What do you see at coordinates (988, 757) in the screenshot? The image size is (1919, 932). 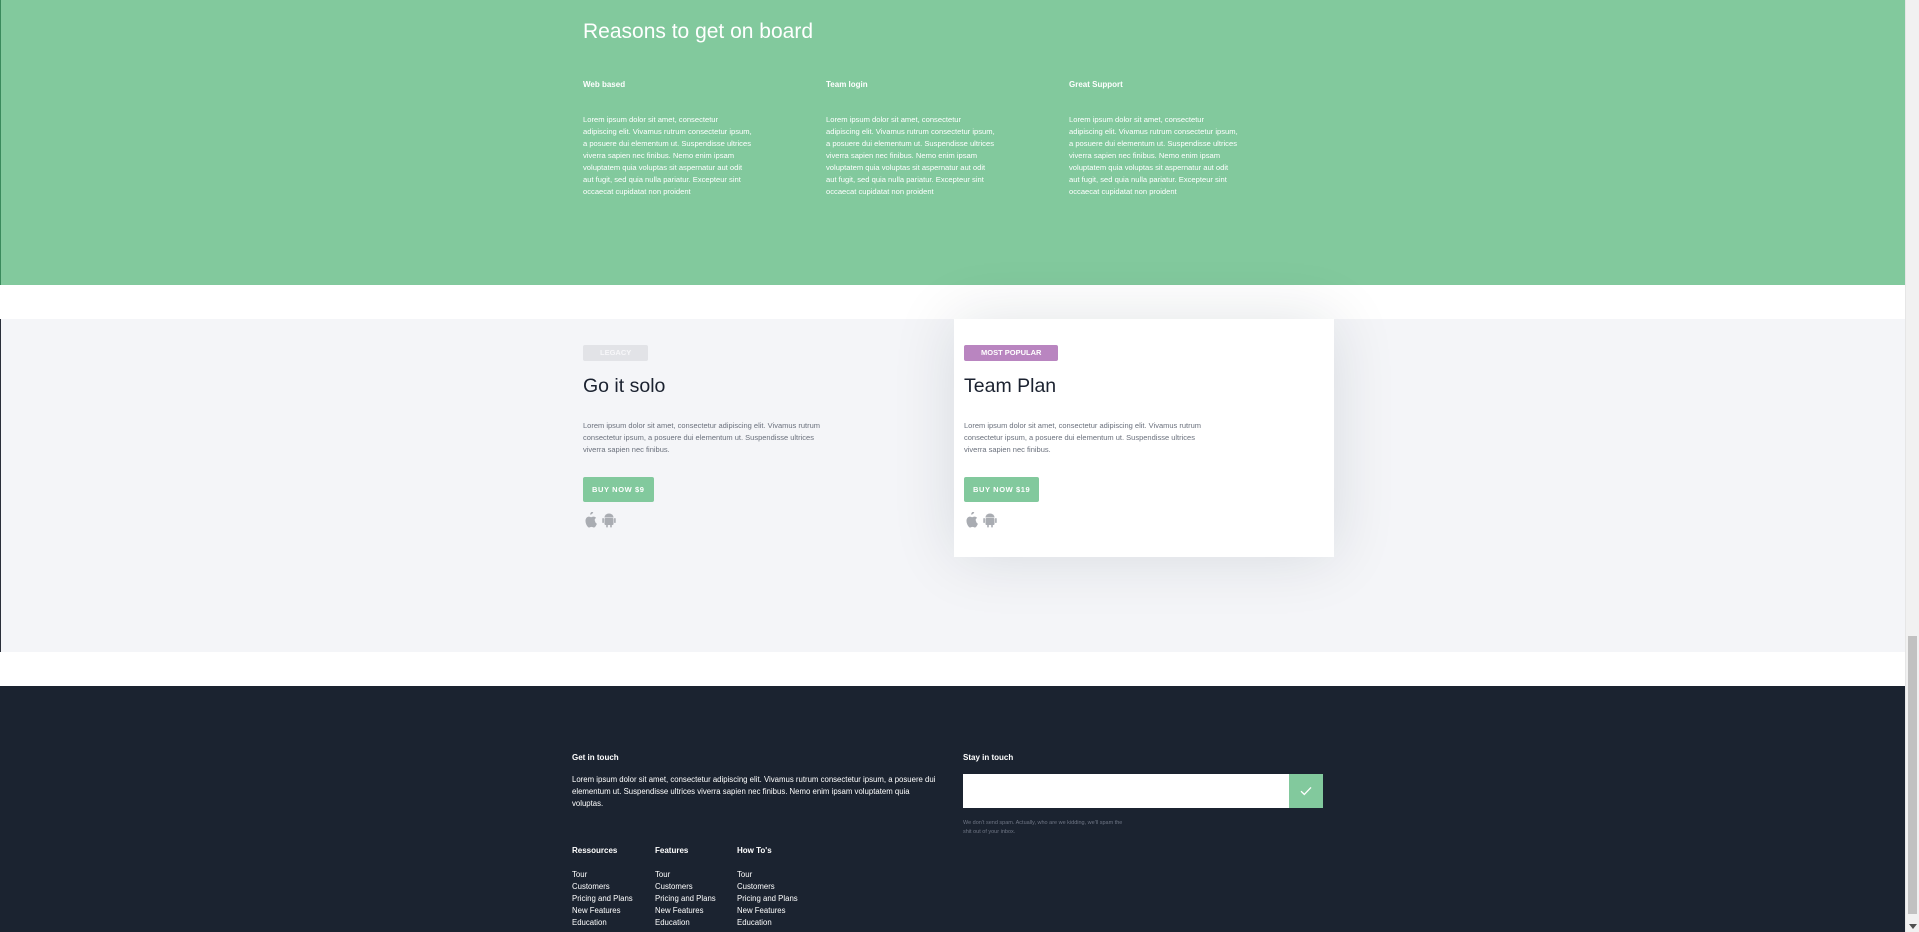 I see `stay-in-touch-title: Stay in touch` at bounding box center [988, 757].